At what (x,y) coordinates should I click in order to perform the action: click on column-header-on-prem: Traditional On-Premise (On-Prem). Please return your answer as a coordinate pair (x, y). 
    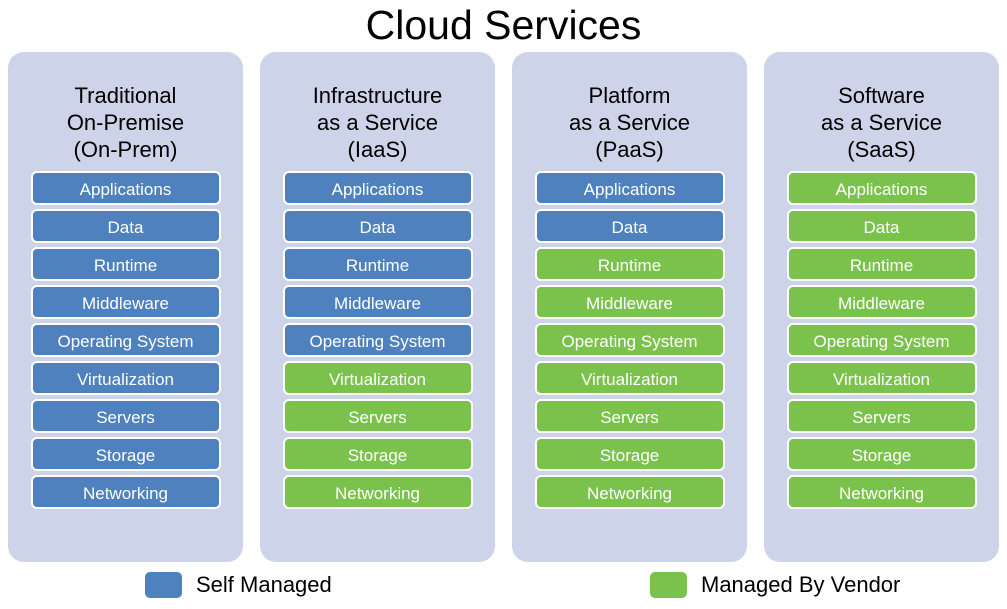
    Looking at the image, I should click on (125, 107).